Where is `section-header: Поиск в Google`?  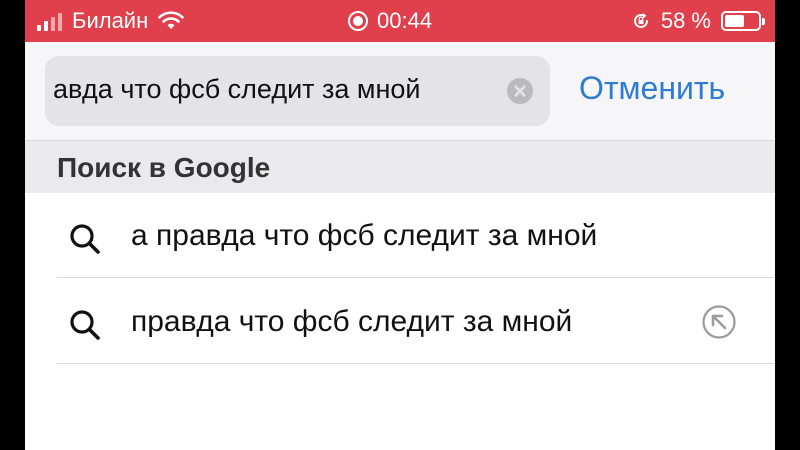
section-header: Поиск в Google is located at coordinates (400, 166).